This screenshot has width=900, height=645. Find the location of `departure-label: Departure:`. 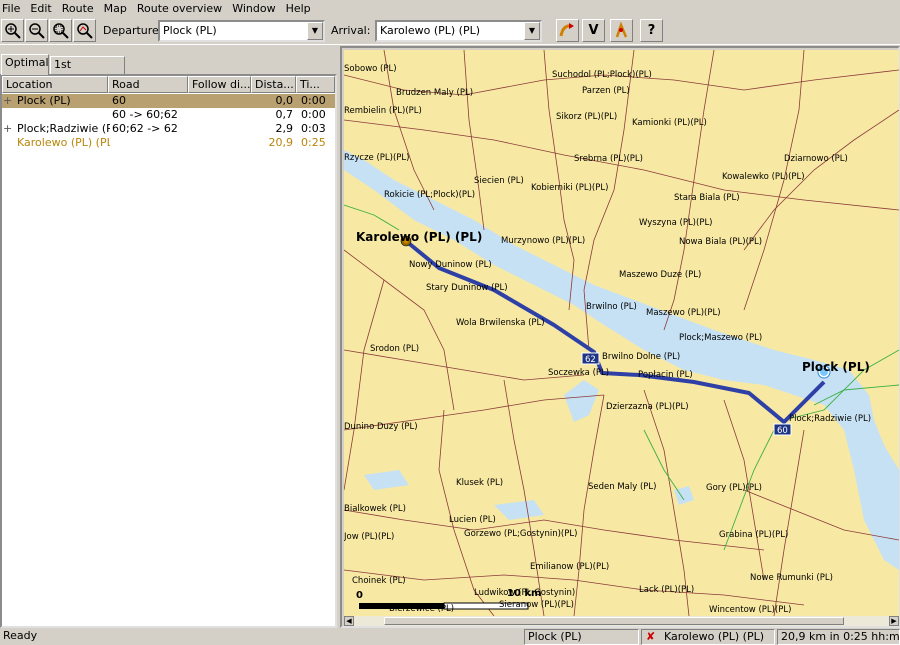

departure-label: Departure: is located at coordinates (133, 30).